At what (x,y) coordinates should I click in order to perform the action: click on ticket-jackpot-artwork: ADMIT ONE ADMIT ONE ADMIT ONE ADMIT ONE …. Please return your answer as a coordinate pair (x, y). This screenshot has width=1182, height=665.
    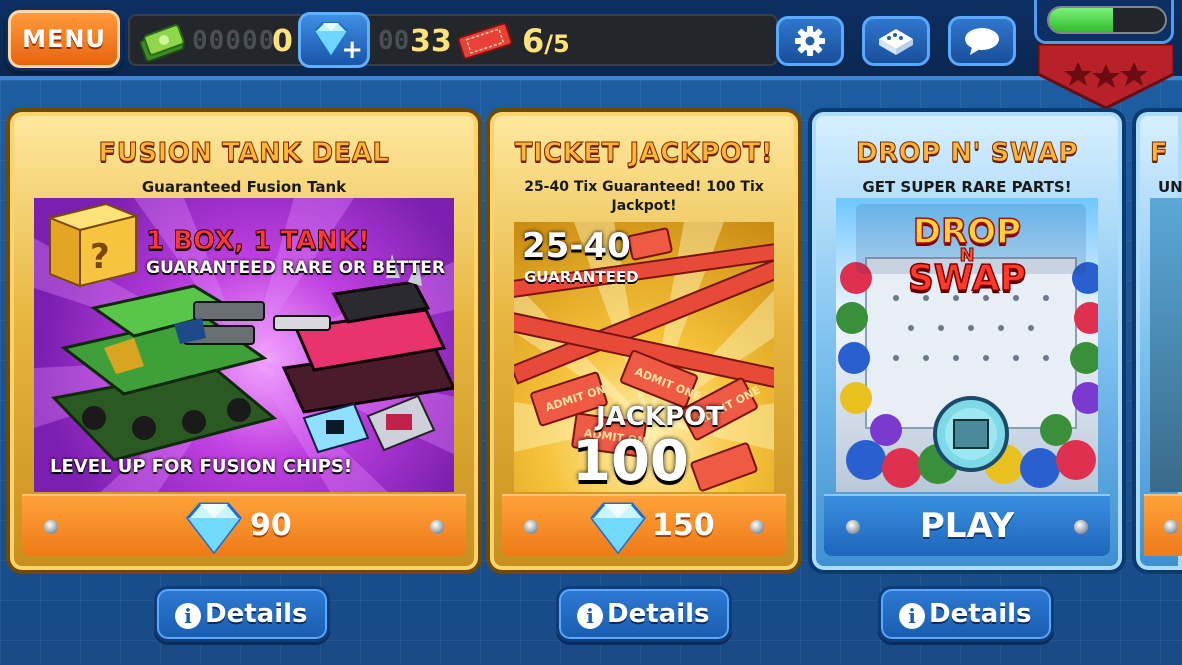
    Looking at the image, I should click on (644, 357).